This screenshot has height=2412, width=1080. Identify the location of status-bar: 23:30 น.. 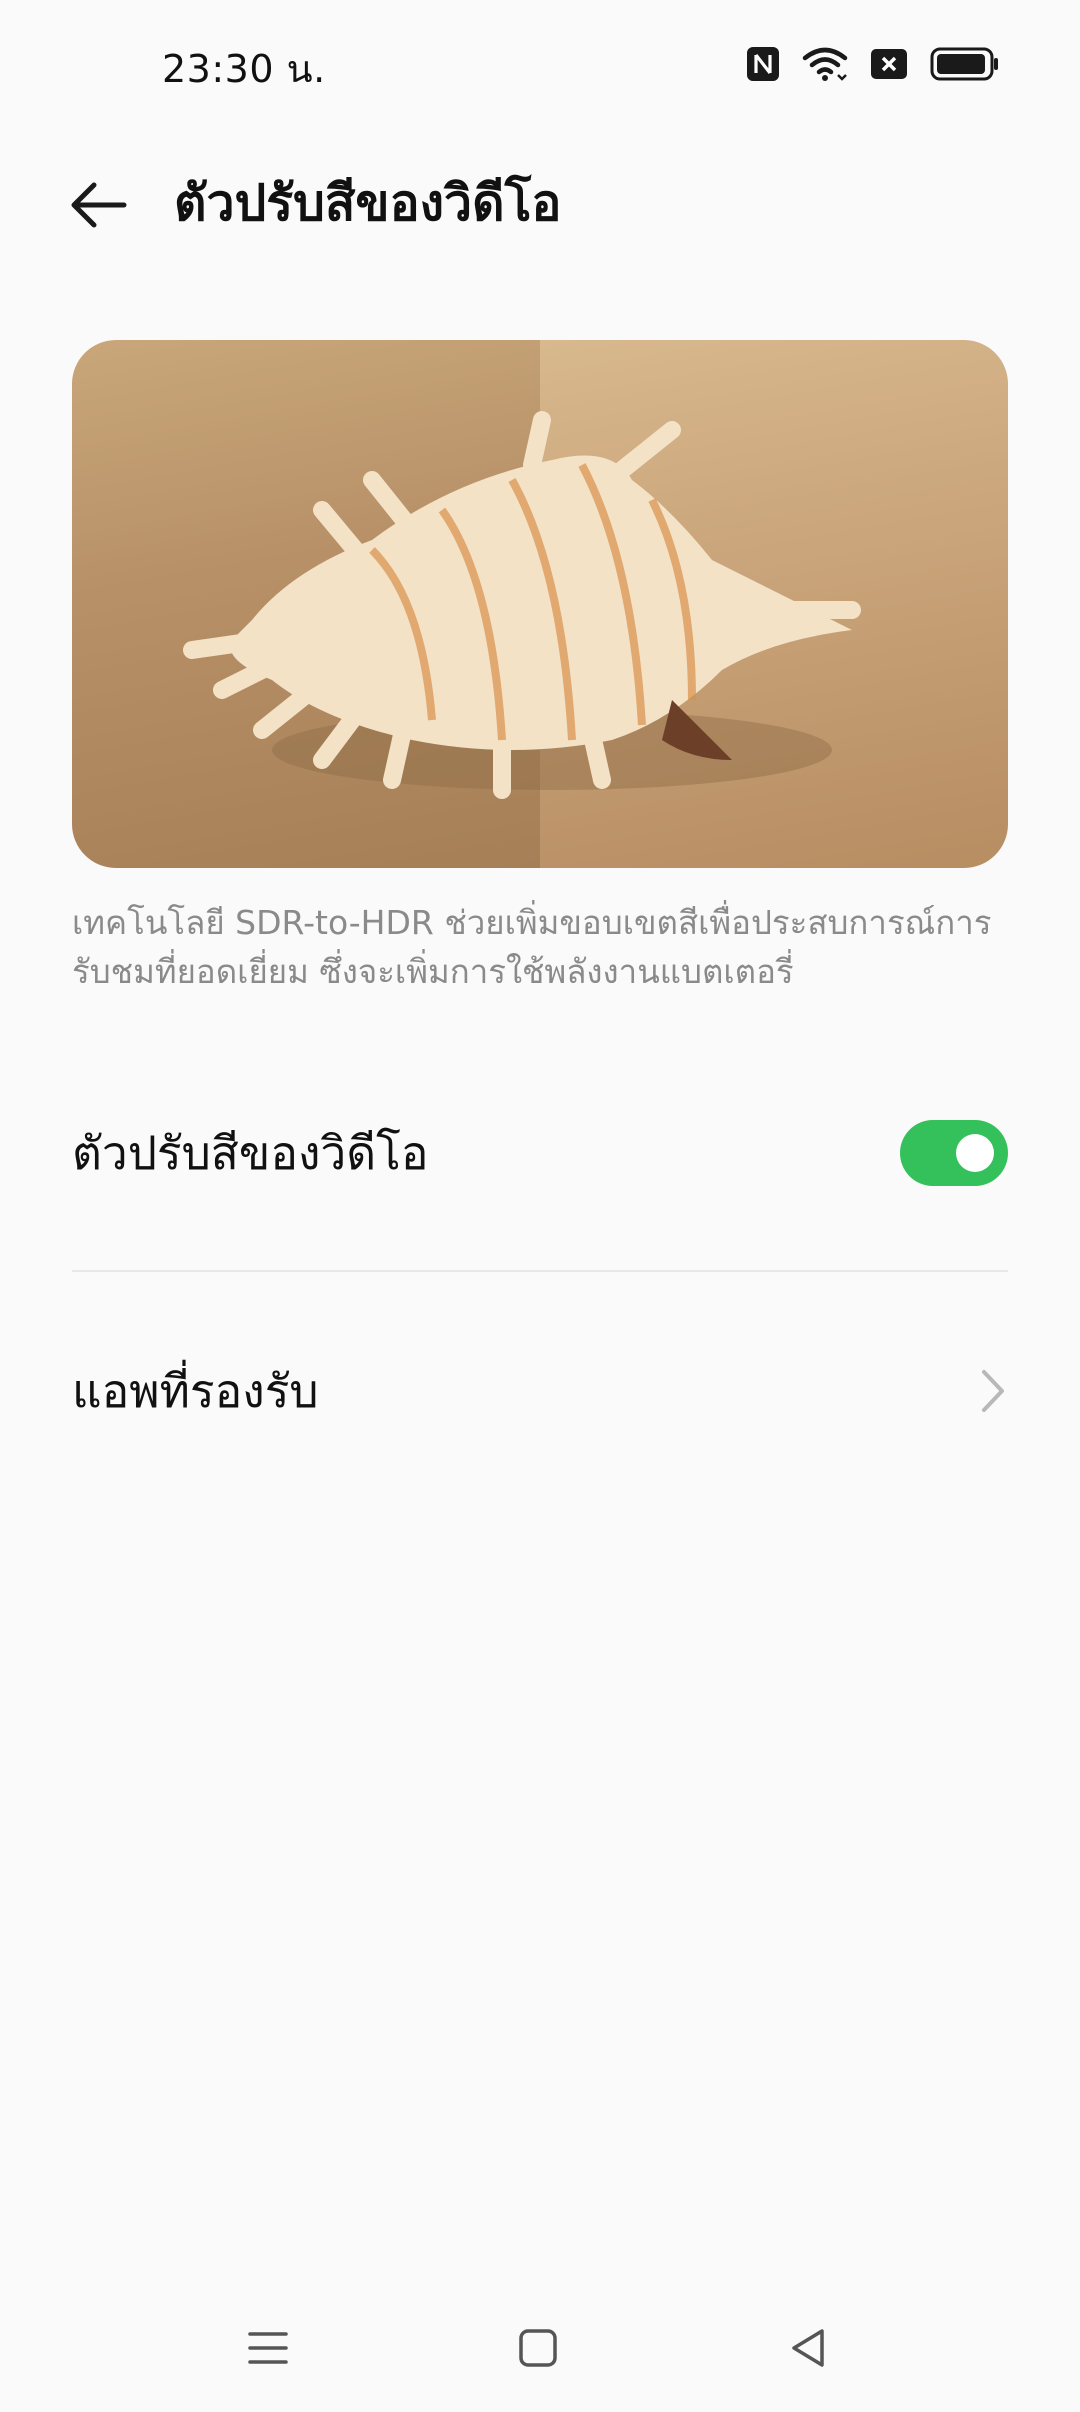
(540, 65).